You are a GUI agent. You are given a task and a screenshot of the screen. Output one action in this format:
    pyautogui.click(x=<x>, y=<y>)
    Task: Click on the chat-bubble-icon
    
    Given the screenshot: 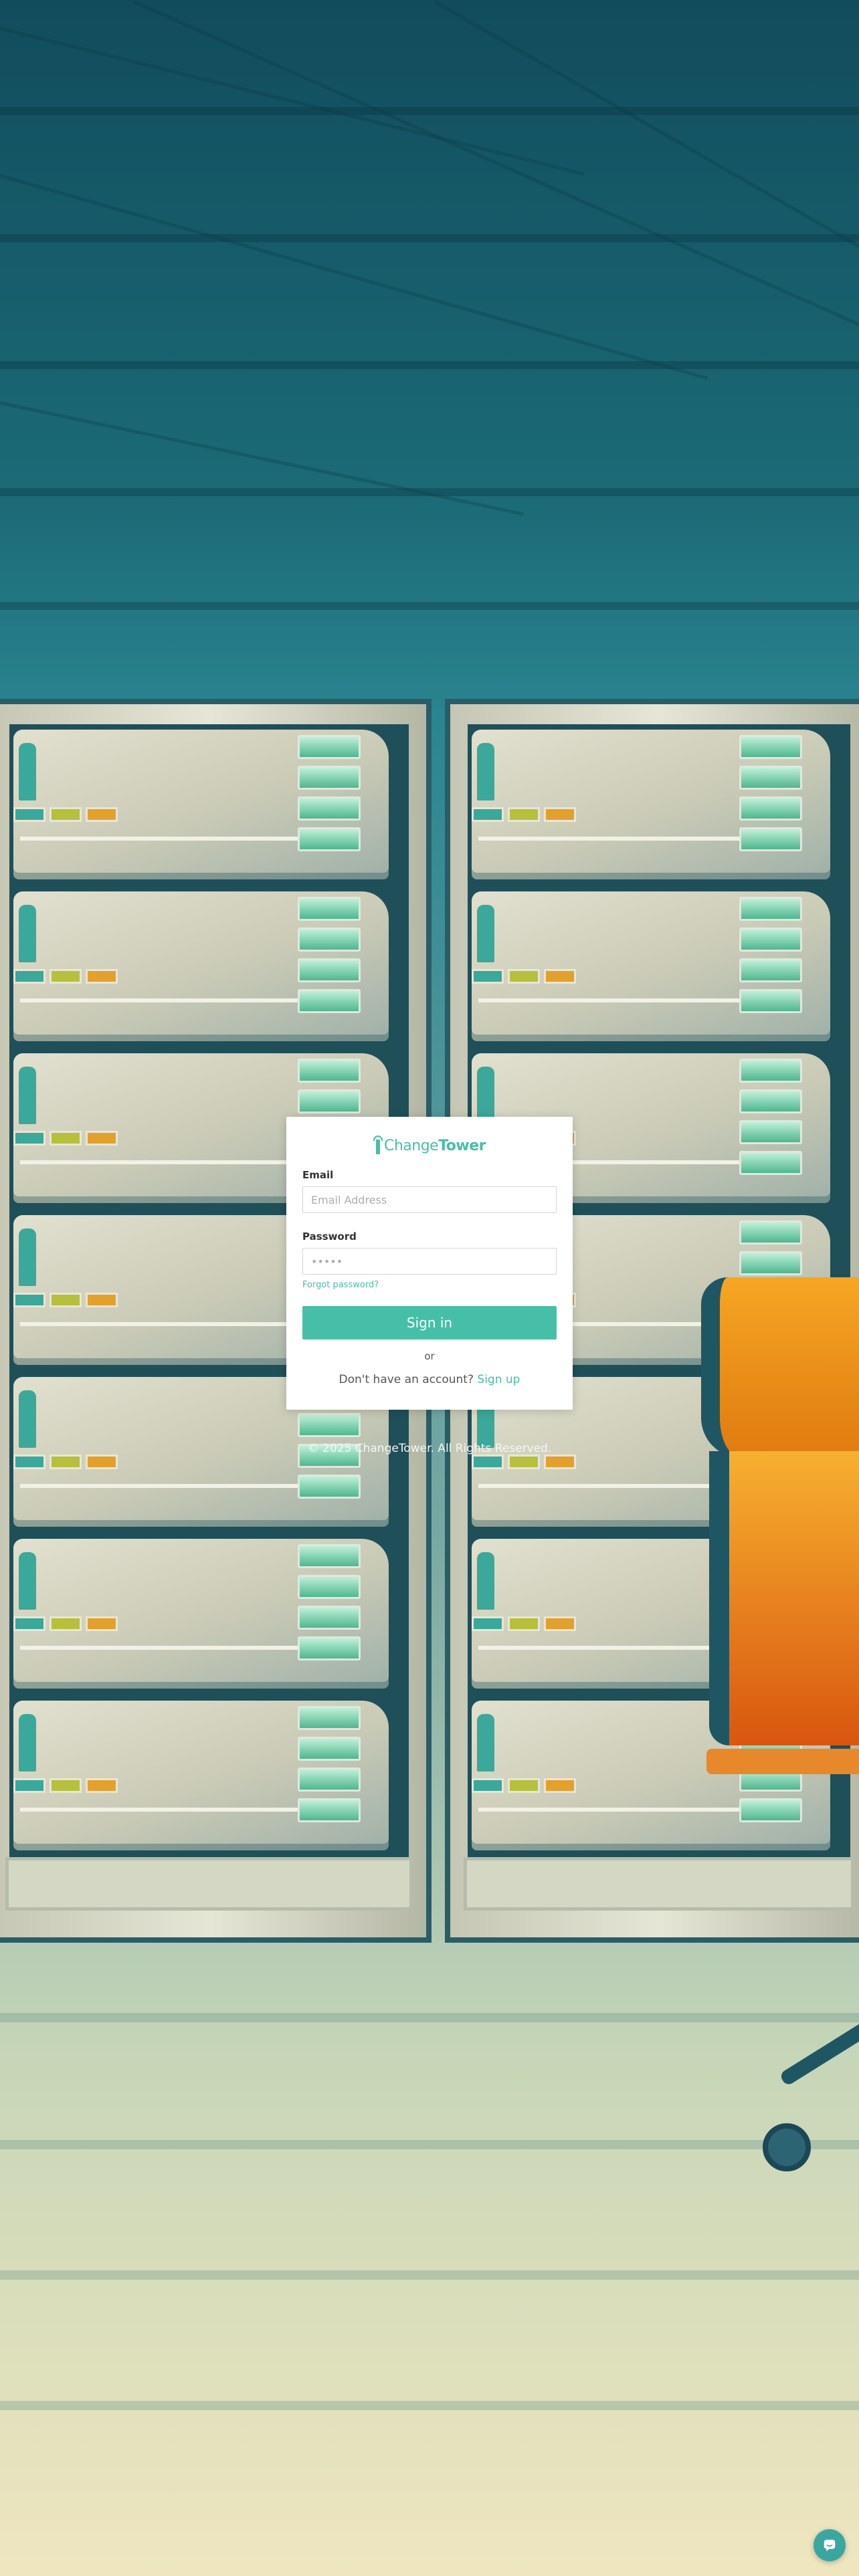 What is the action you would take?
    pyautogui.click(x=830, y=2545)
    